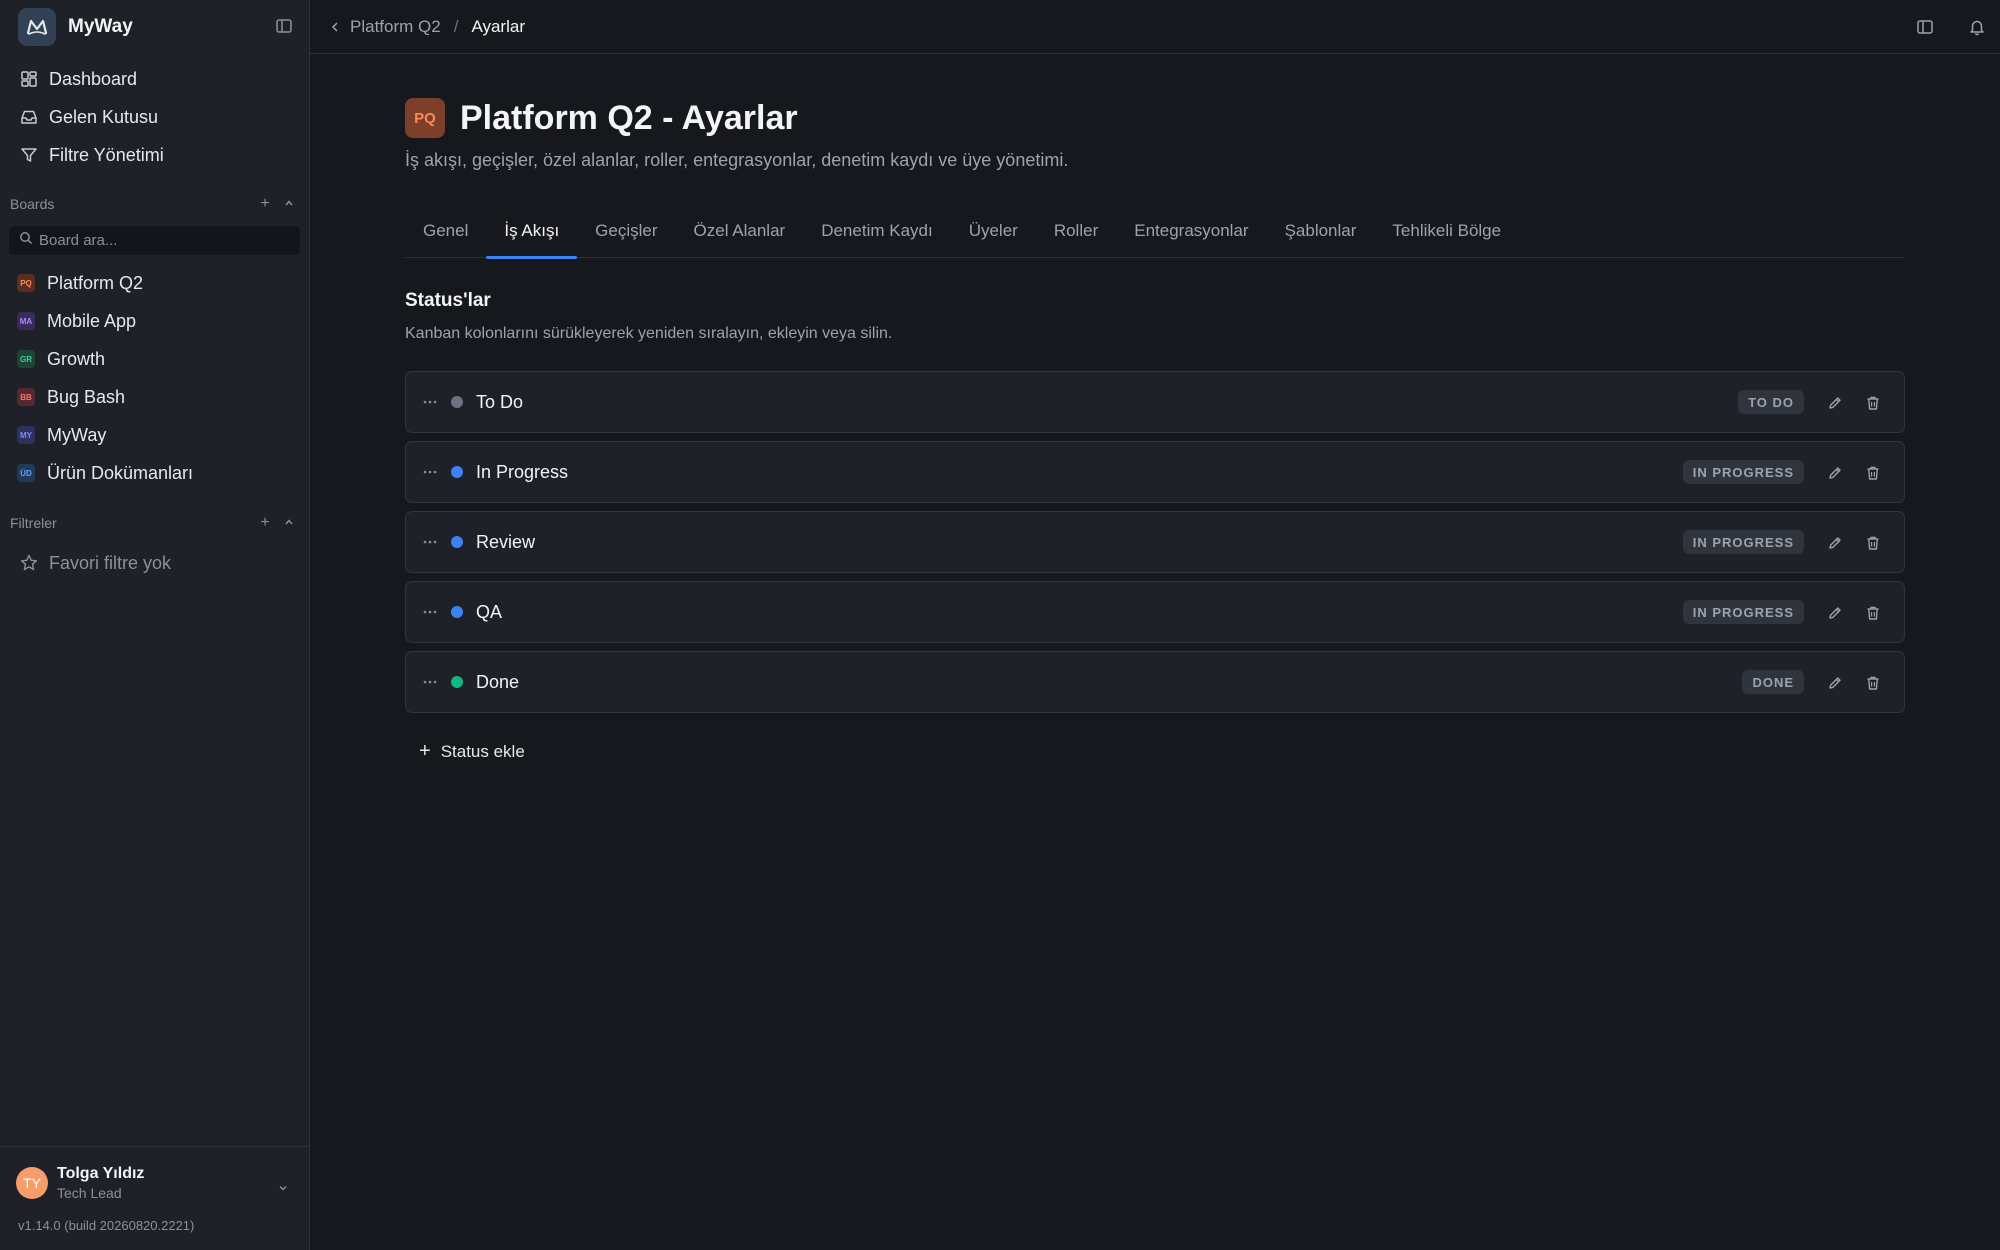 This screenshot has height=1250, width=2000. What do you see at coordinates (1155, 472) in the screenshot?
I see `status-row: In Progress IN PROGRESS` at bounding box center [1155, 472].